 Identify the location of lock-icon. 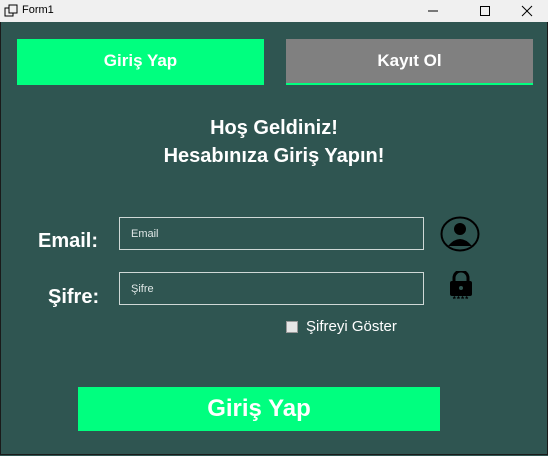
(461, 283).